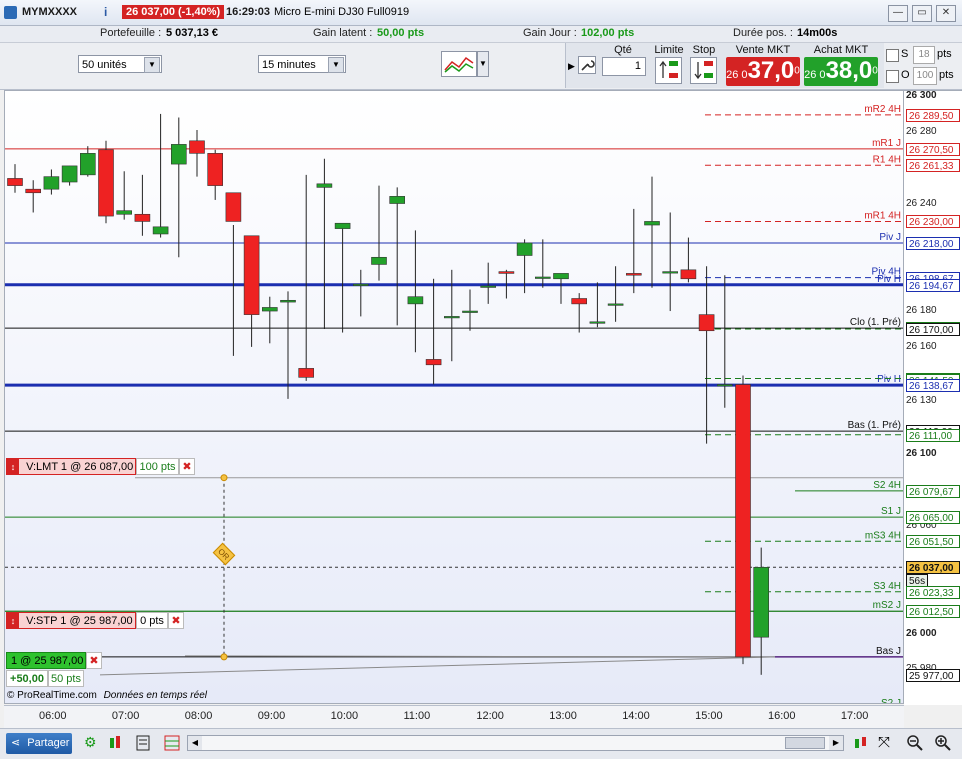 This screenshot has width=962, height=759. What do you see at coordinates (176, 620) in the screenshot?
I see `cancel-stop-order-button: ✖` at bounding box center [176, 620].